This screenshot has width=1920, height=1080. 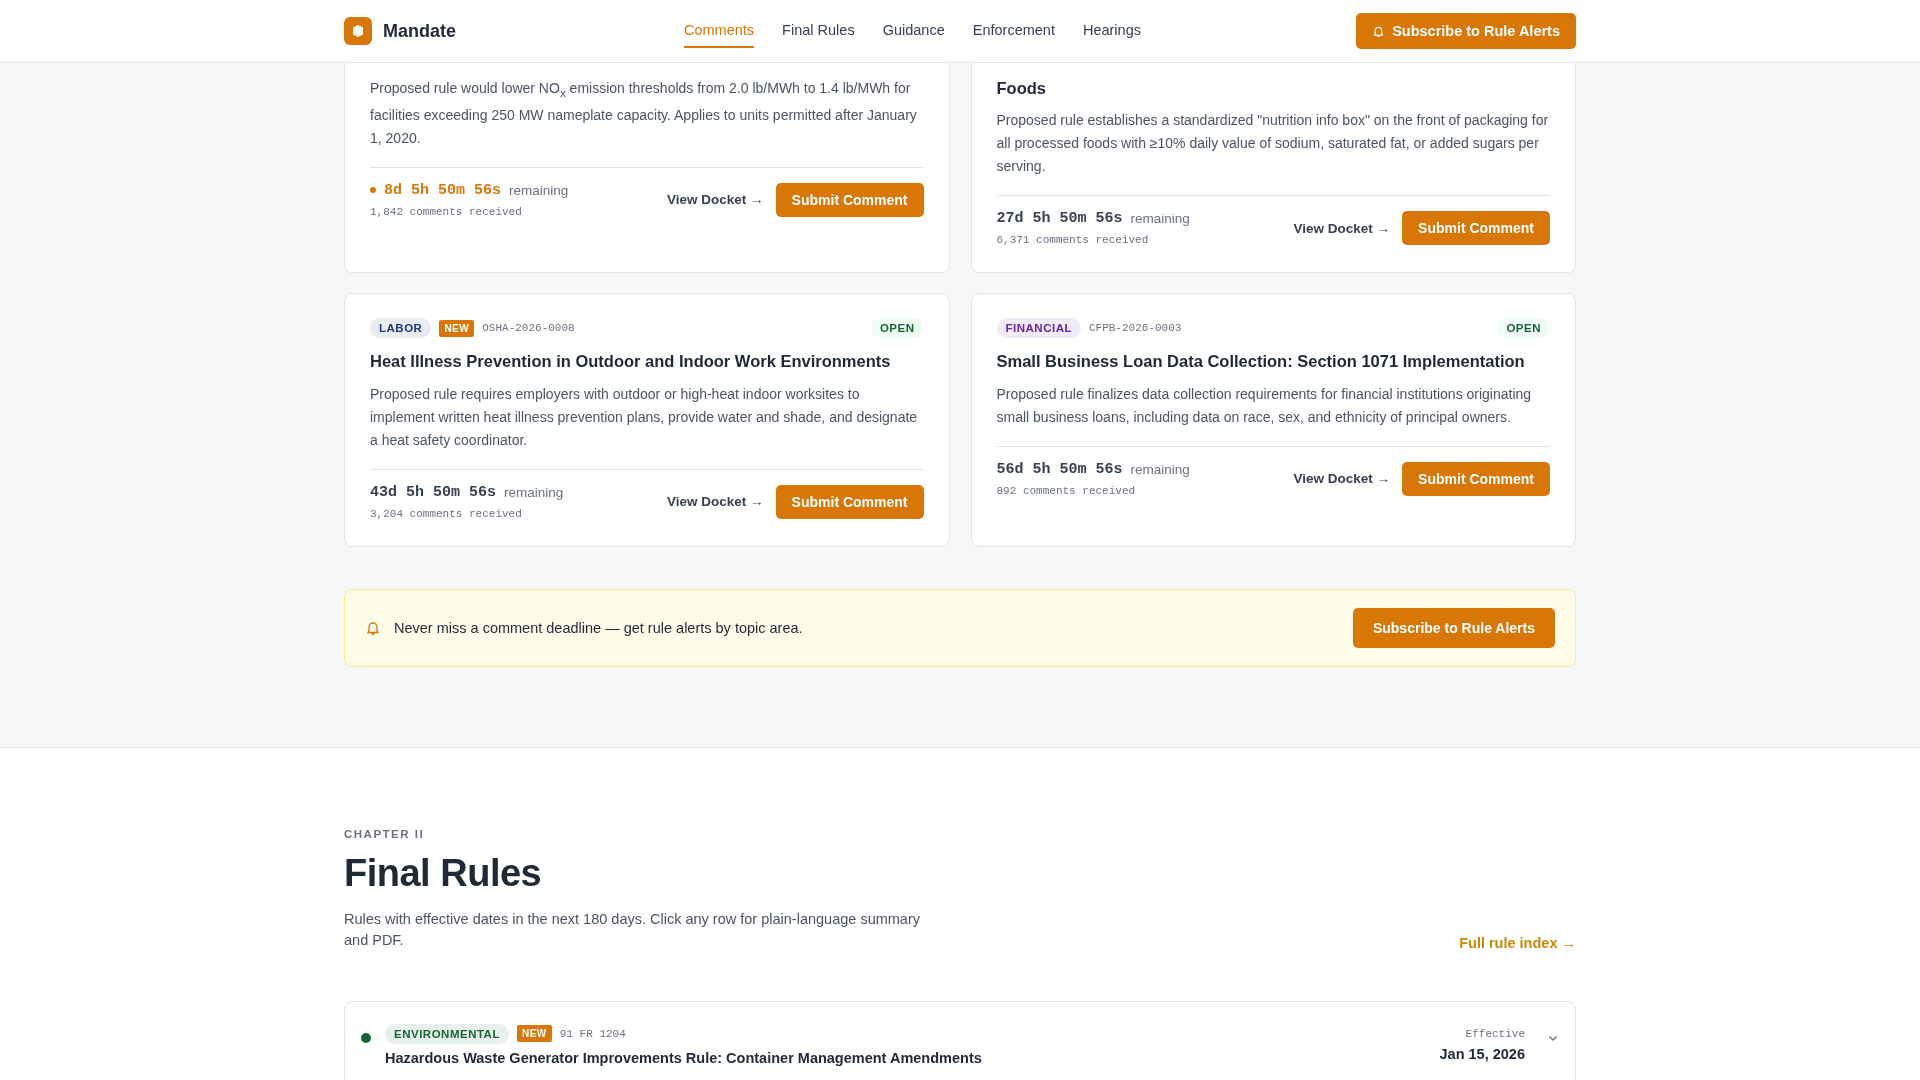 I want to click on final-rule-row: ENVIRONMENTAL NEW 91 FR 1204 Hazardous Waste Generator Improvements Rule: Container Management Amendments Effective Jan 15, 2026, so click(x=960, y=1040).